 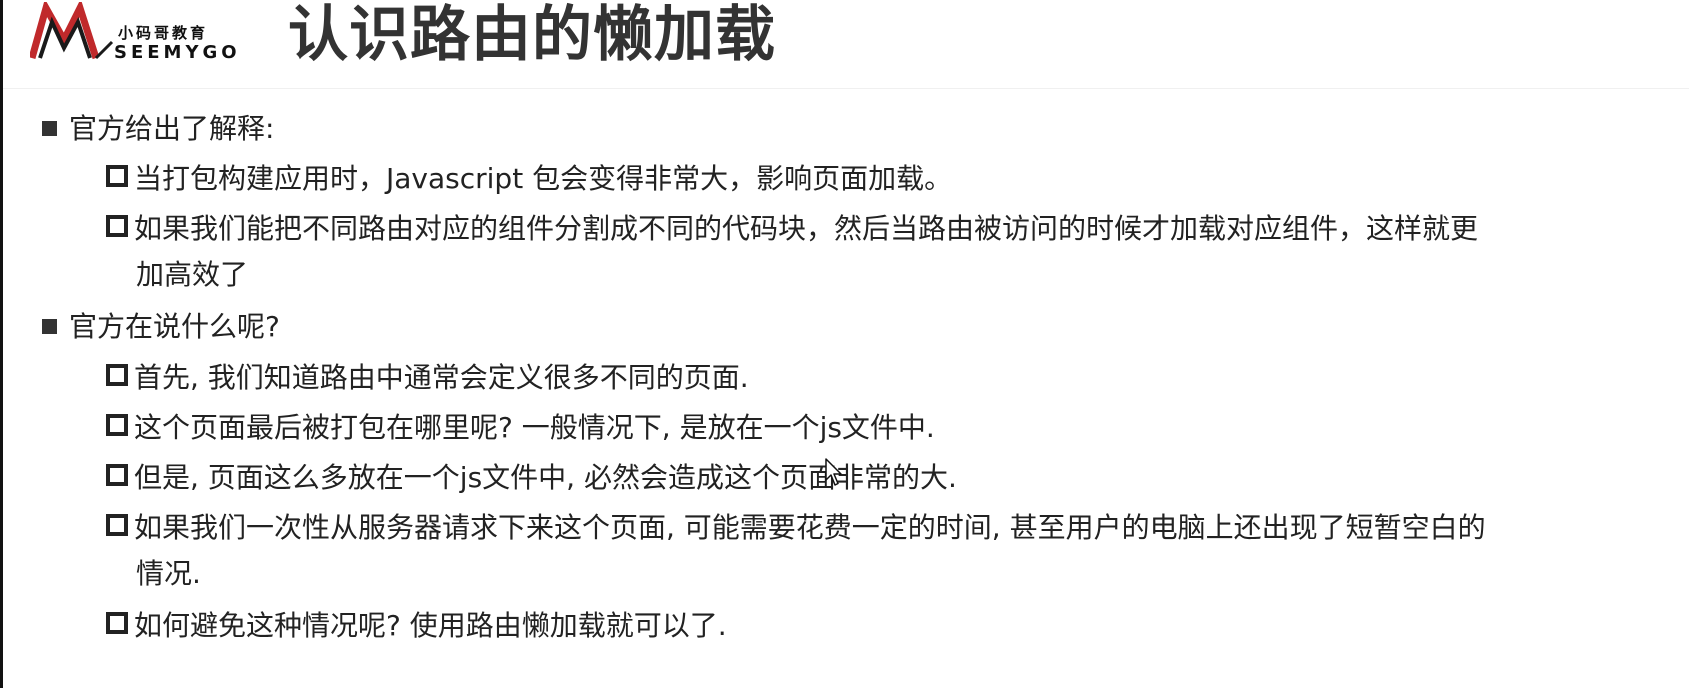 What do you see at coordinates (72, 31) in the screenshot?
I see `logo-mark-icon` at bounding box center [72, 31].